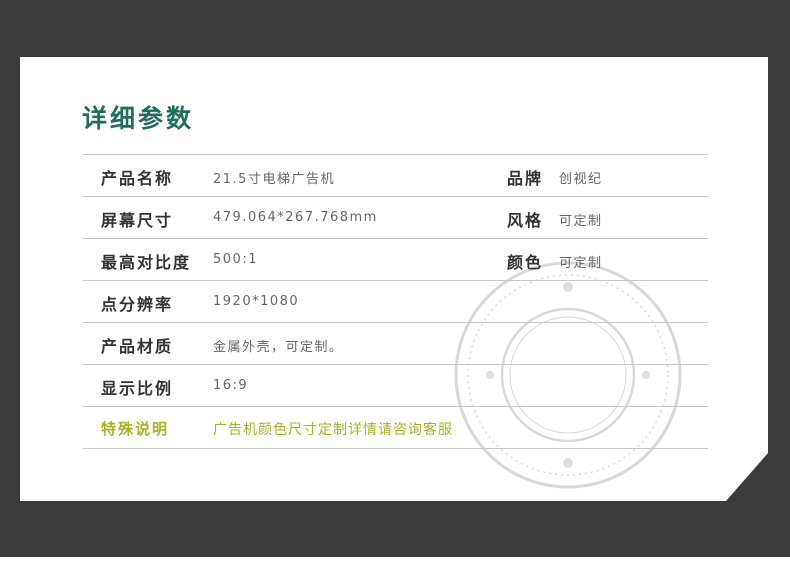  What do you see at coordinates (278, 347) in the screenshot?
I see `spec-value: 金属外壳，可定制。` at bounding box center [278, 347].